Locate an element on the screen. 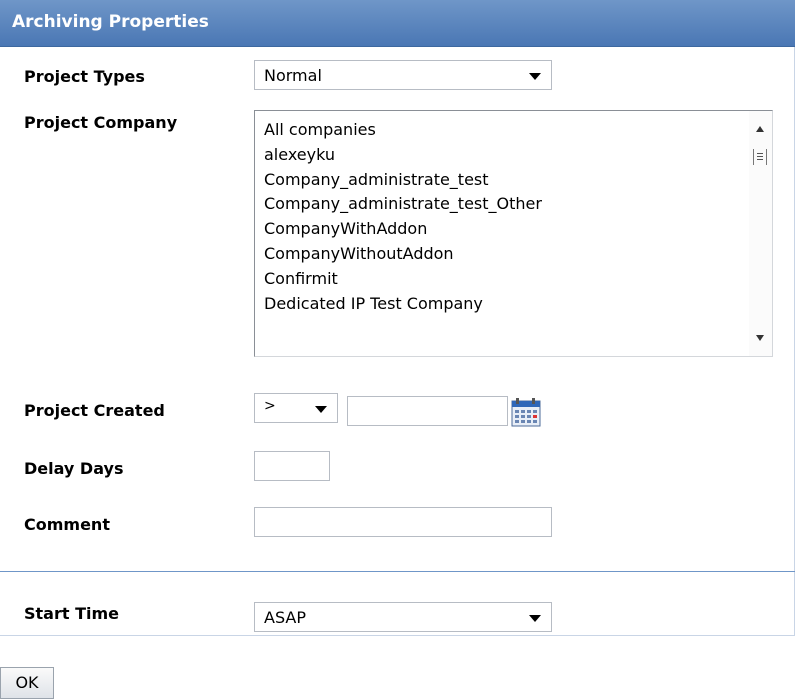 The image size is (796, 699). panel-header: Archiving Properties is located at coordinates (397, 23).